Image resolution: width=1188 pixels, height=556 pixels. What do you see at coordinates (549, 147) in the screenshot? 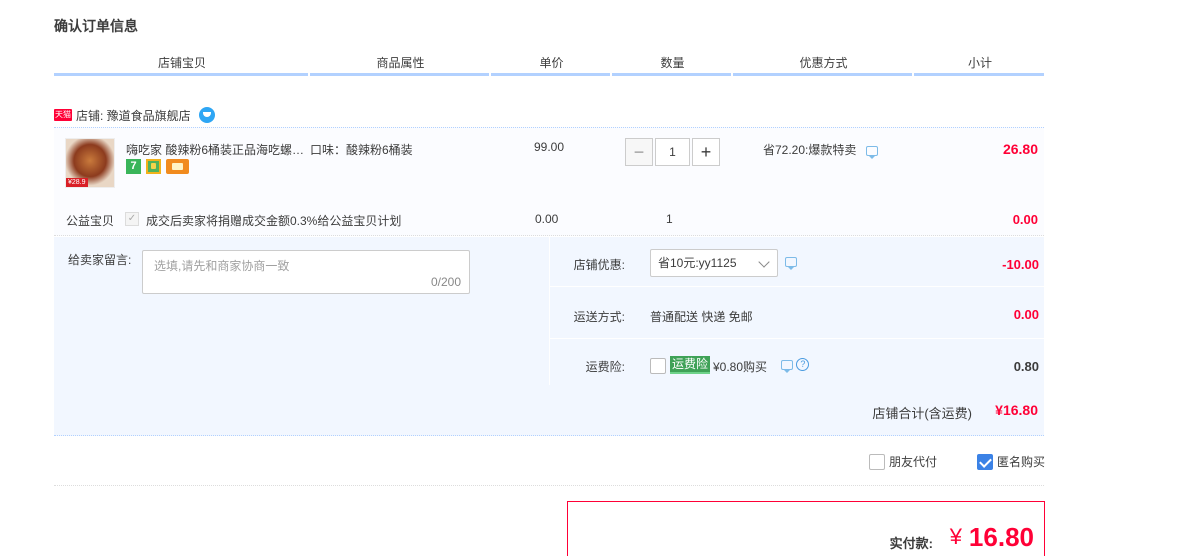
I see `unit-price: 99.00` at bounding box center [549, 147].